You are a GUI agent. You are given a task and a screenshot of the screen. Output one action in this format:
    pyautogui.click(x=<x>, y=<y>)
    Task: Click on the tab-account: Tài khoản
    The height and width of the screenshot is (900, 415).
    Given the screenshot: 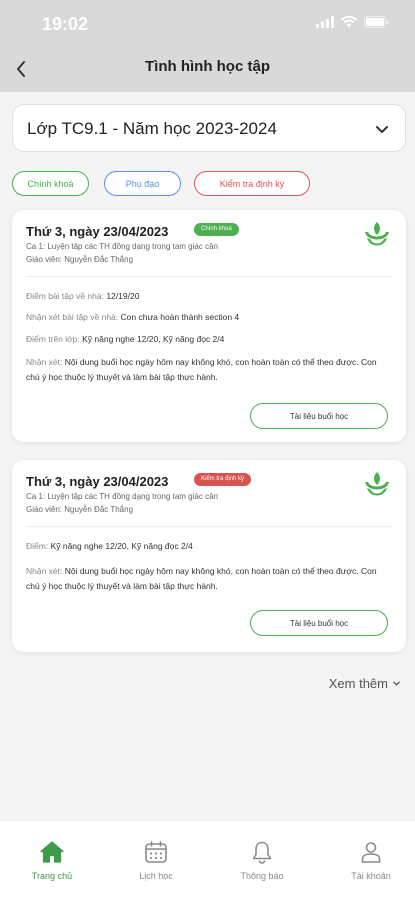 What is the action you would take?
    pyautogui.click(x=371, y=860)
    